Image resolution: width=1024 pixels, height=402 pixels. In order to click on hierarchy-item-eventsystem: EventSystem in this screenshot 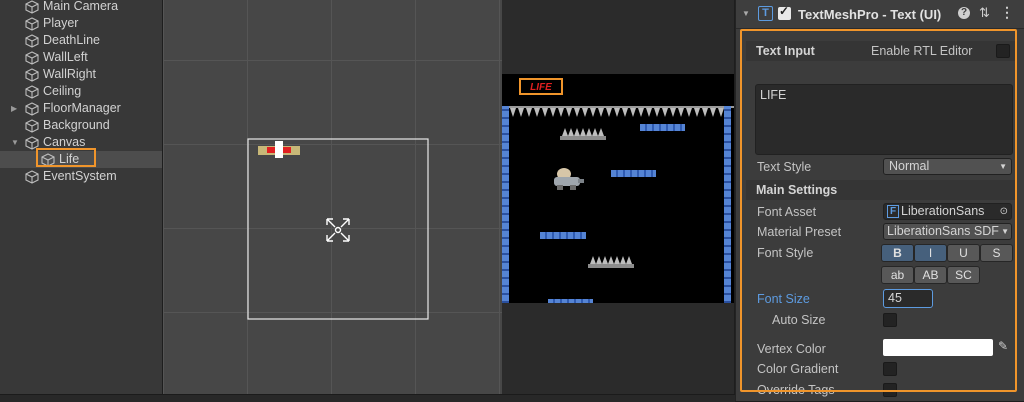, I will do `click(81, 176)`.